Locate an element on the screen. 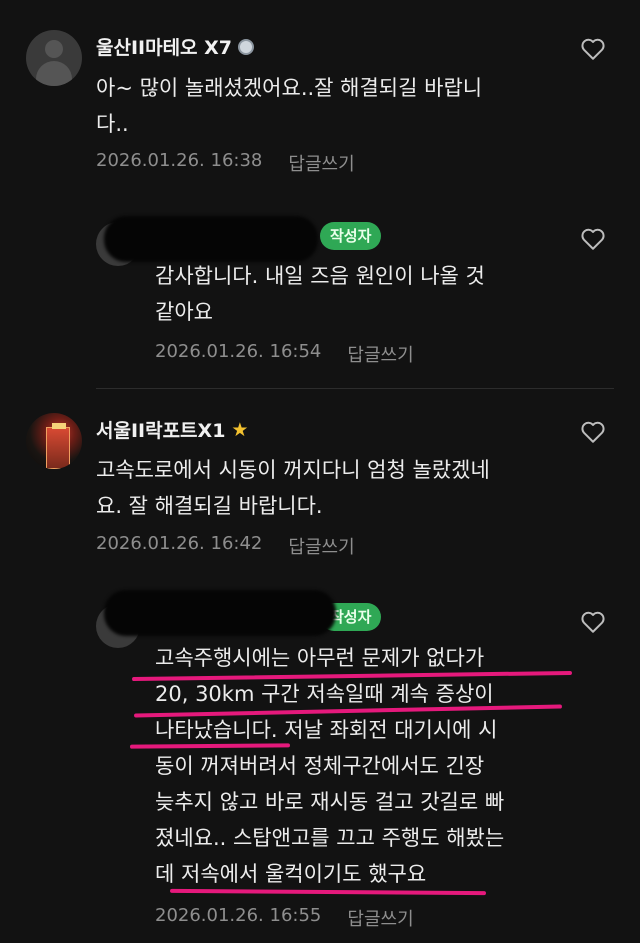  comment-text: 고속도로에서 시동이 꺼지다니 엄청 놀랐겠네 요. 잘 해결되길 바랍니다. is located at coordinates (293, 488).